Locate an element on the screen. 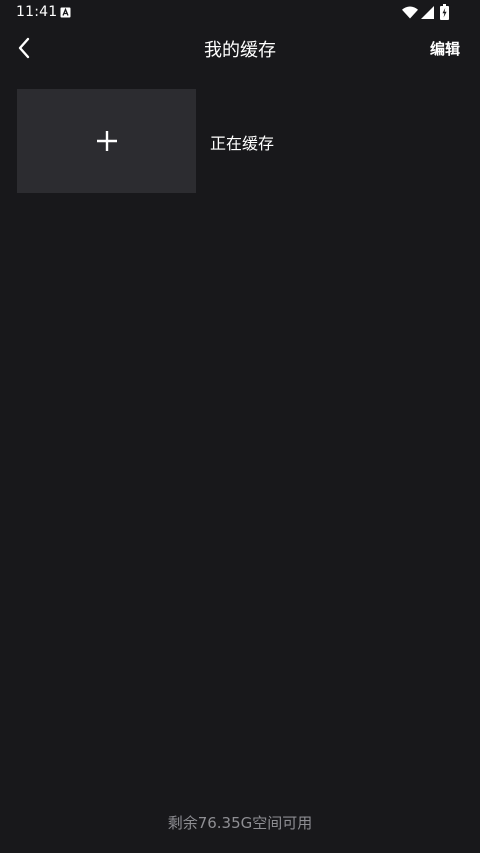 Image resolution: width=480 pixels, height=853 pixels. cellular-signal-icon is located at coordinates (427, 12).